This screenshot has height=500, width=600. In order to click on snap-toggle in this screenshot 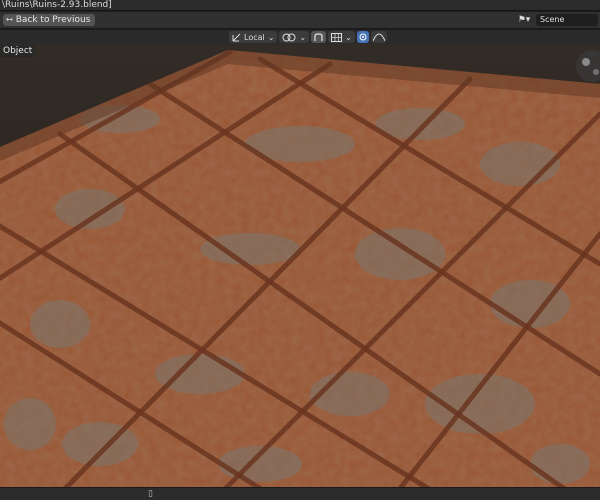, I will do `click(319, 37)`.